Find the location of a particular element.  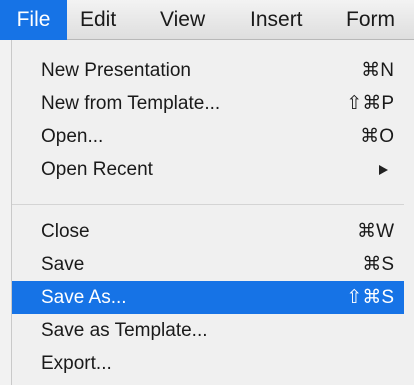

menu-item-label: Open Recent is located at coordinates (97, 169).